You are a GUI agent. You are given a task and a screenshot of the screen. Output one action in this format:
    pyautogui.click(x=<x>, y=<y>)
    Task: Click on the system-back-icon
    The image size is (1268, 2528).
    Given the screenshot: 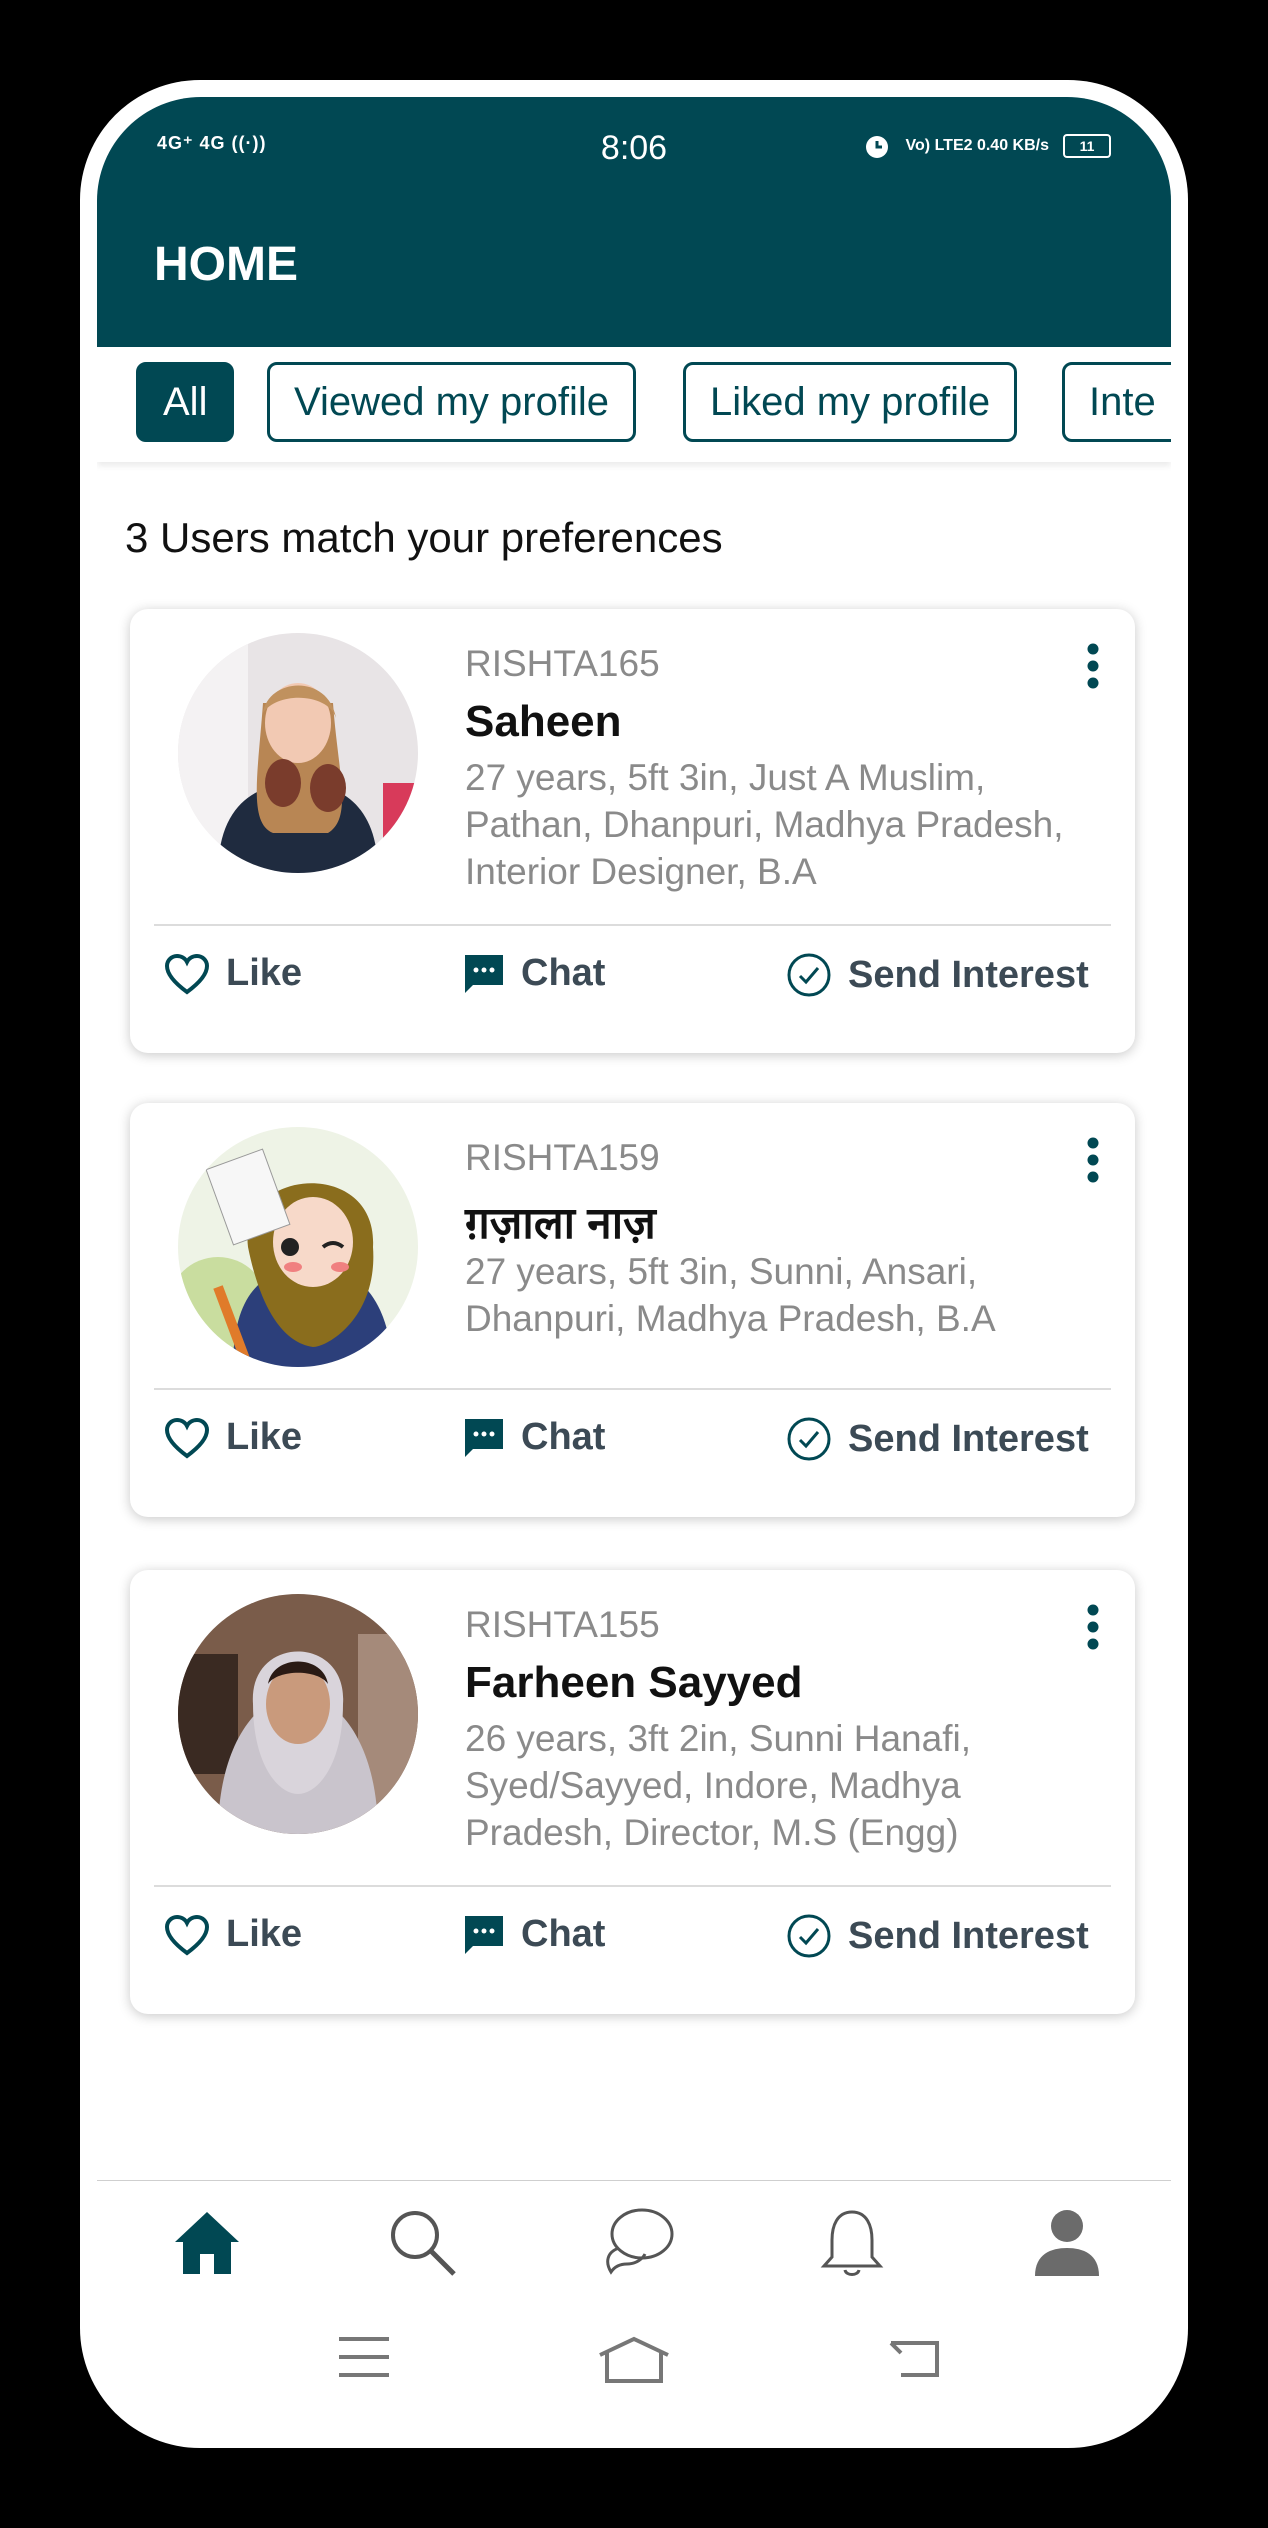 What is the action you would take?
    pyautogui.click(x=914, y=2357)
    